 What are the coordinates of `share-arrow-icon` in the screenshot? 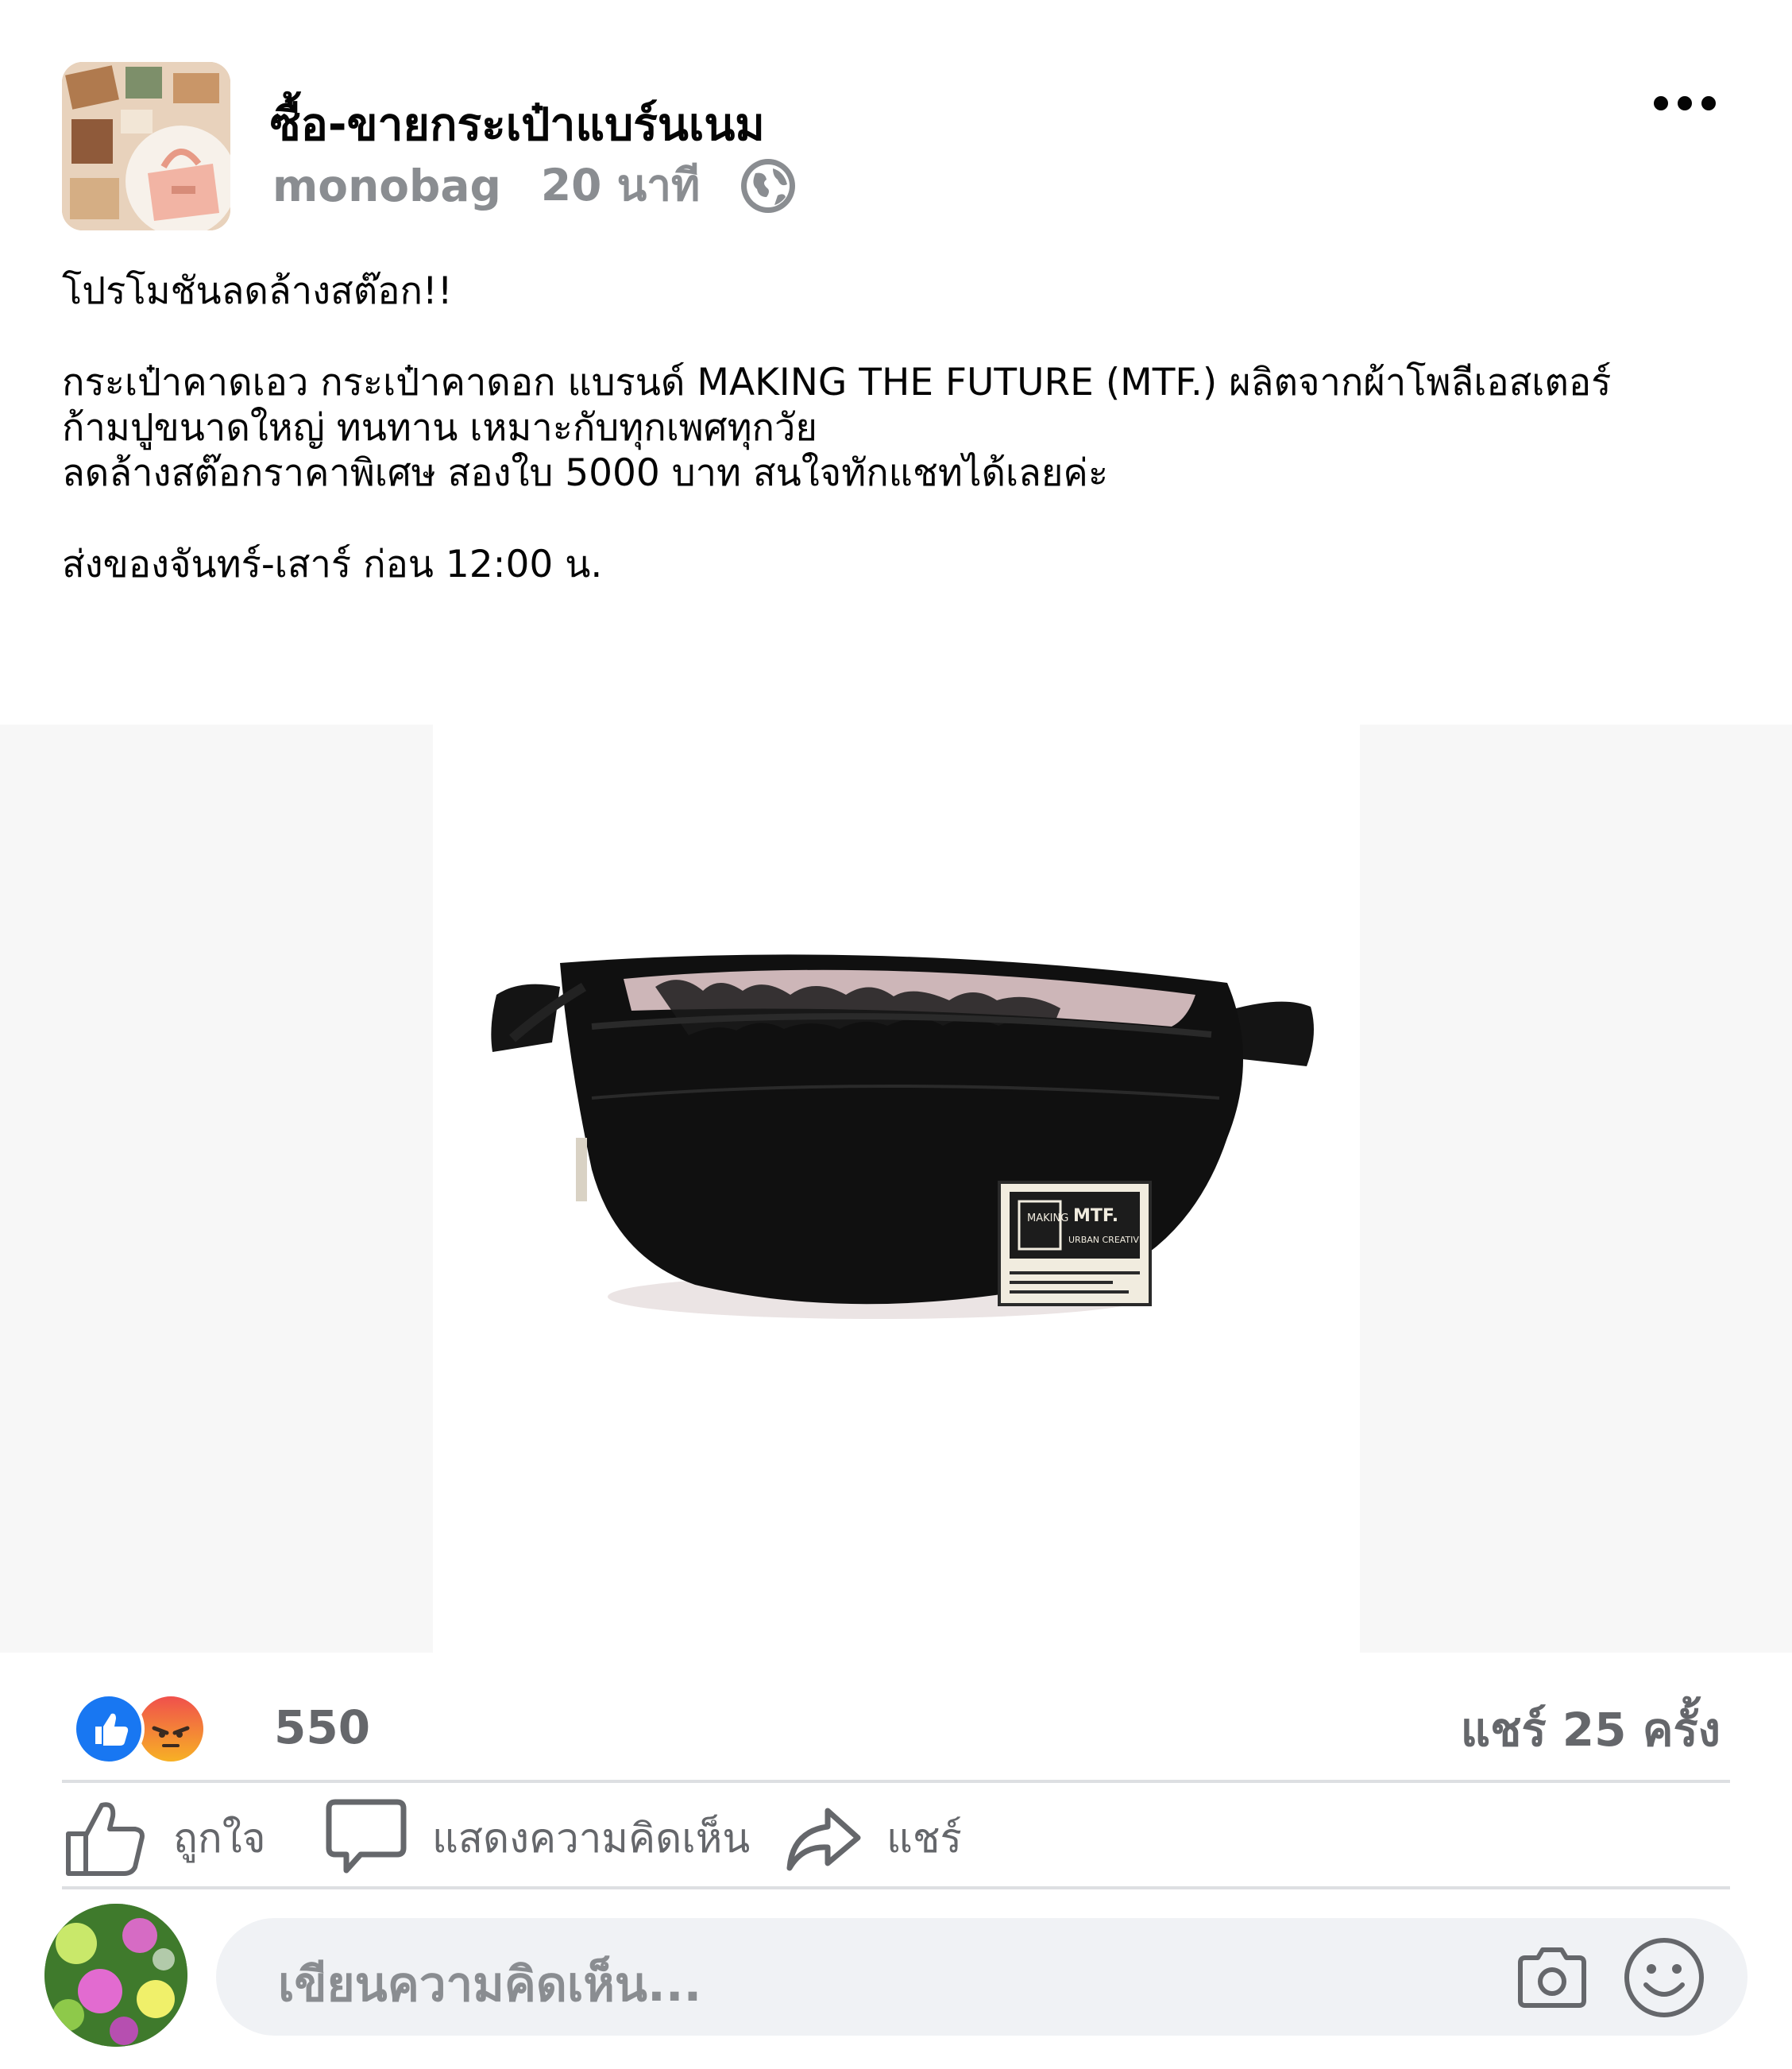 It's located at (823, 1839).